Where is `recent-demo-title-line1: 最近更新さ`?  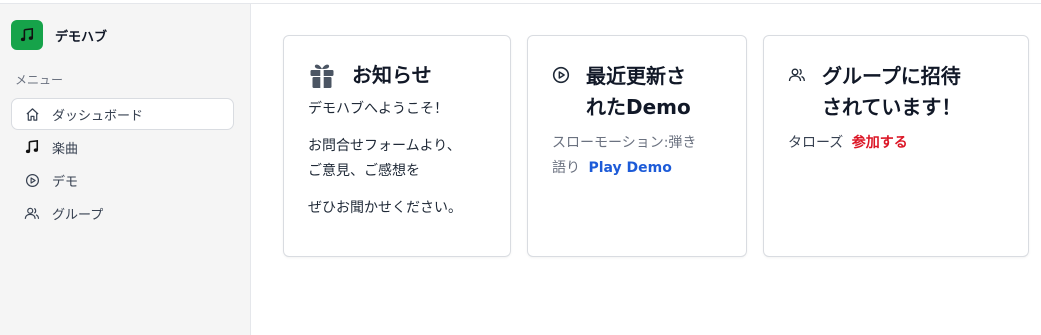
recent-demo-title-line1: 最近更新さ is located at coordinates (636, 76).